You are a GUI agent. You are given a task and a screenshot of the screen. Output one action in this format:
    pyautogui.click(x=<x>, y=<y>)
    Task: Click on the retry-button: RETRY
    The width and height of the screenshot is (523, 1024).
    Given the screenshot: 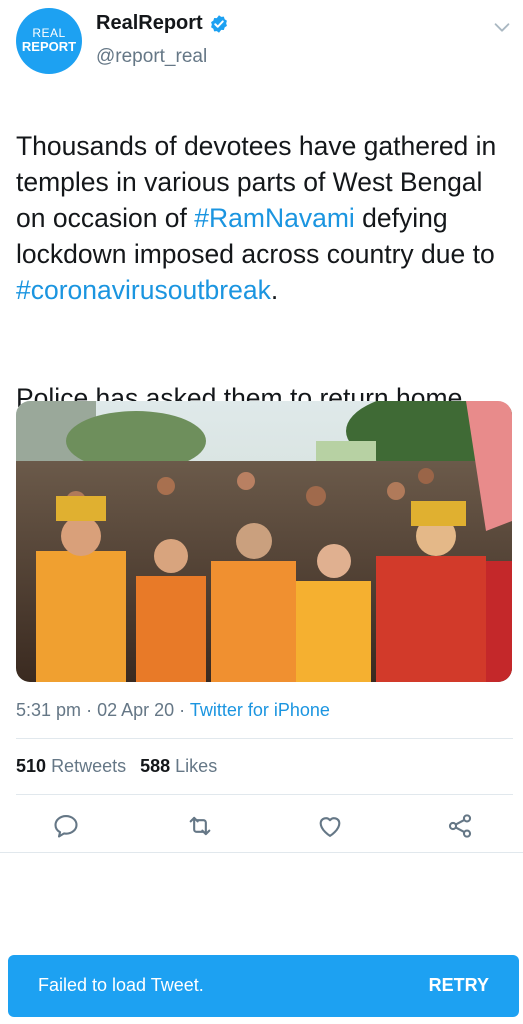 What is the action you would take?
    pyautogui.click(x=459, y=985)
    